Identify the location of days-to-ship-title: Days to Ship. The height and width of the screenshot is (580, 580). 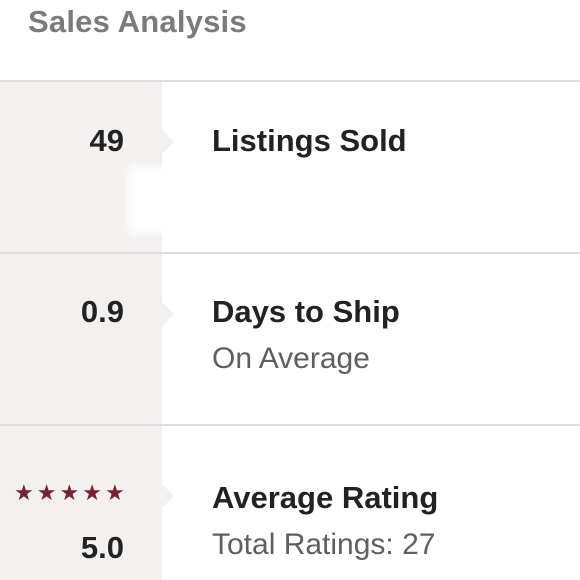
(306, 311).